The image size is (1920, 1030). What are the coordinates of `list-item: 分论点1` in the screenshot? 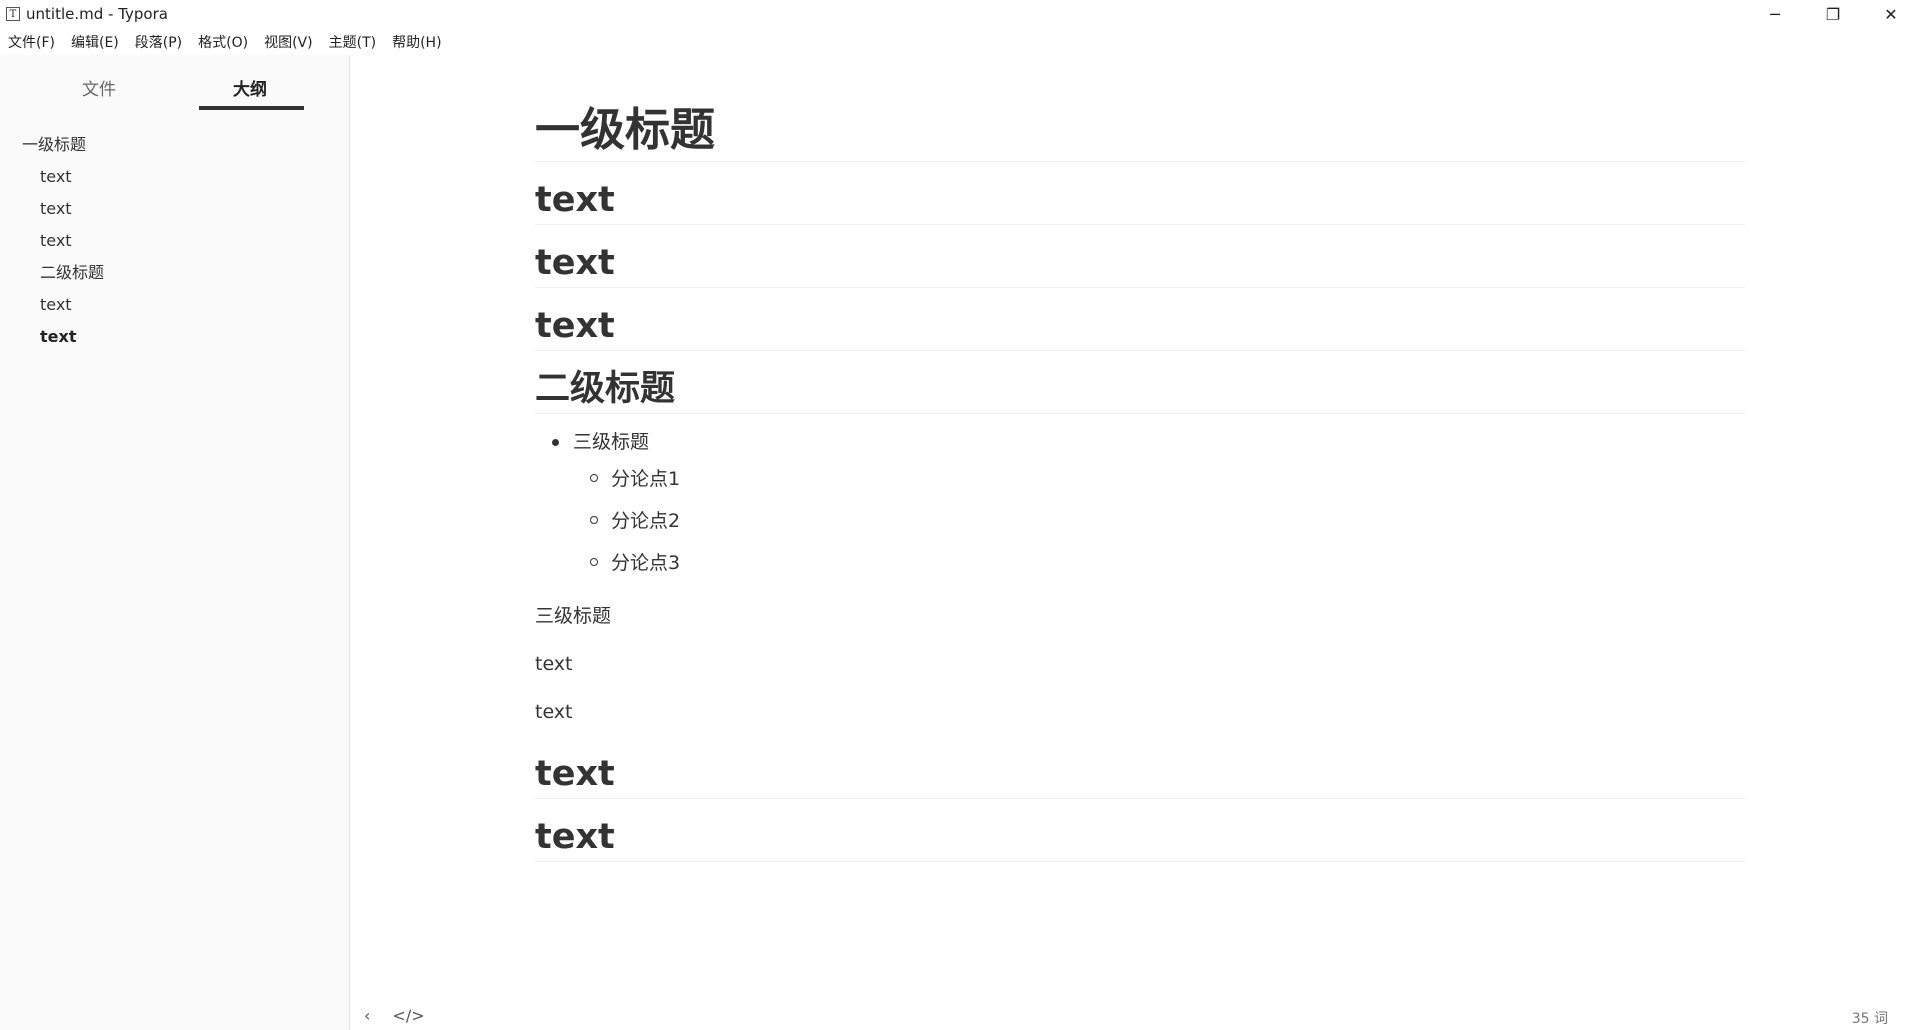 It's located at (1140, 479).